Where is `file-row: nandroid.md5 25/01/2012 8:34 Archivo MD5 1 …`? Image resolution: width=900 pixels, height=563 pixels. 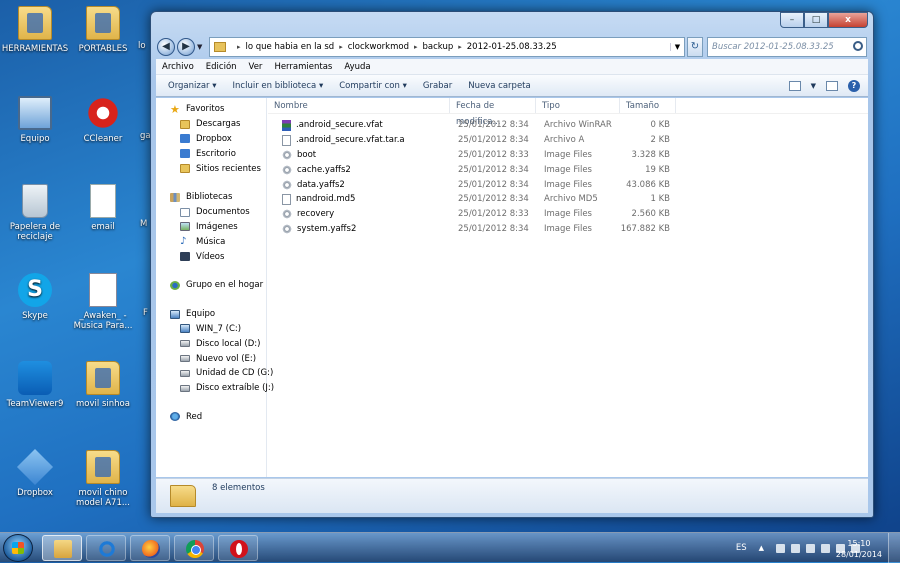 file-row: nandroid.md5 25/01/2012 8:34 Archivo MD5 1 … is located at coordinates (568, 199).